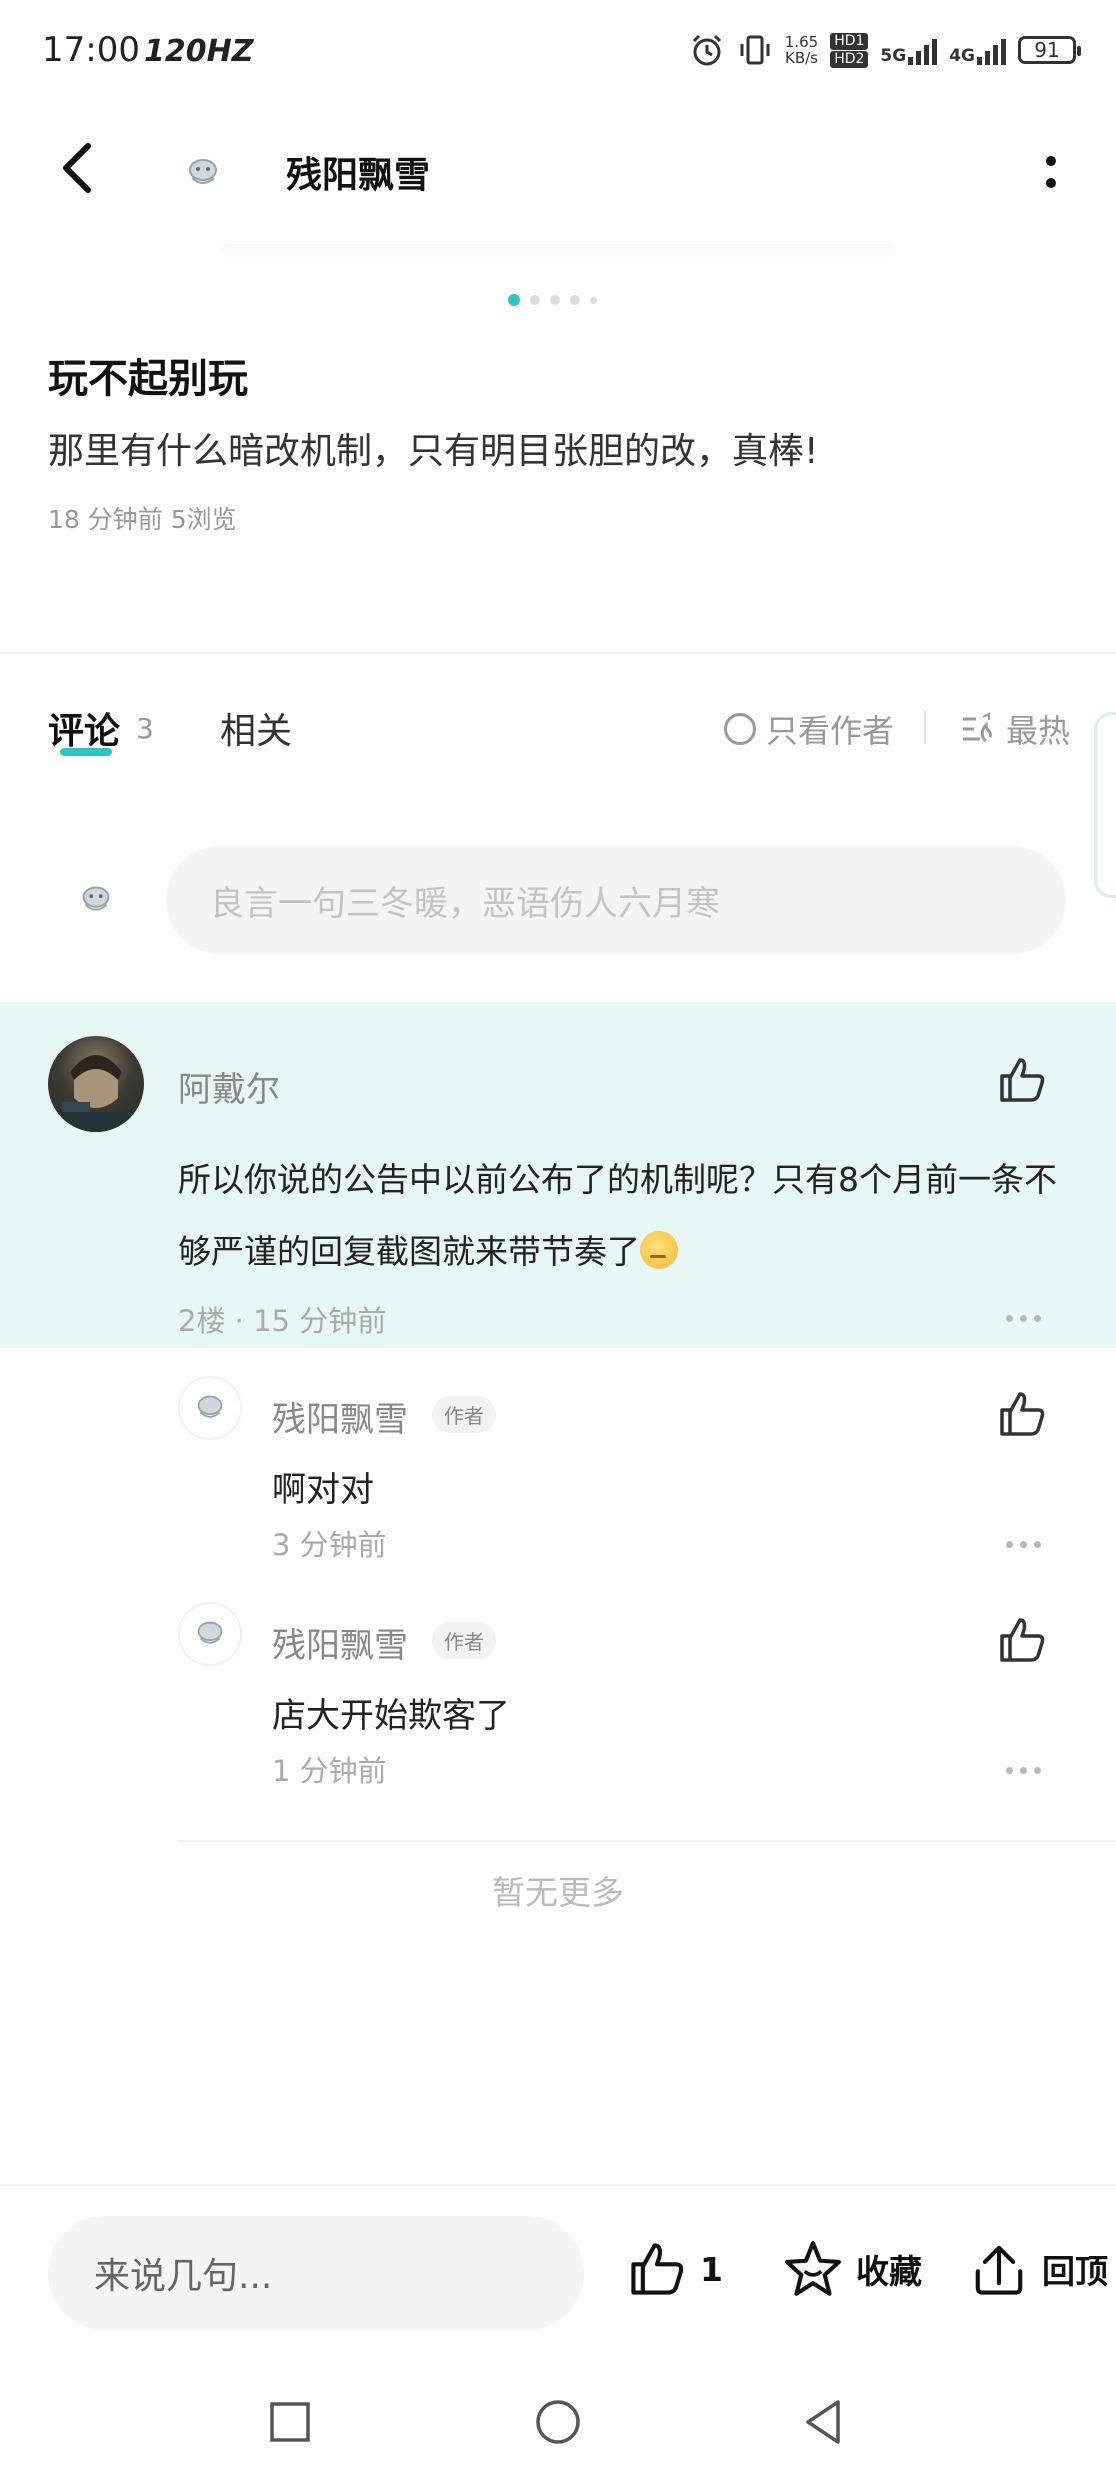  Describe the element at coordinates (96, 898) in the screenshot. I see `my-avatar` at that location.